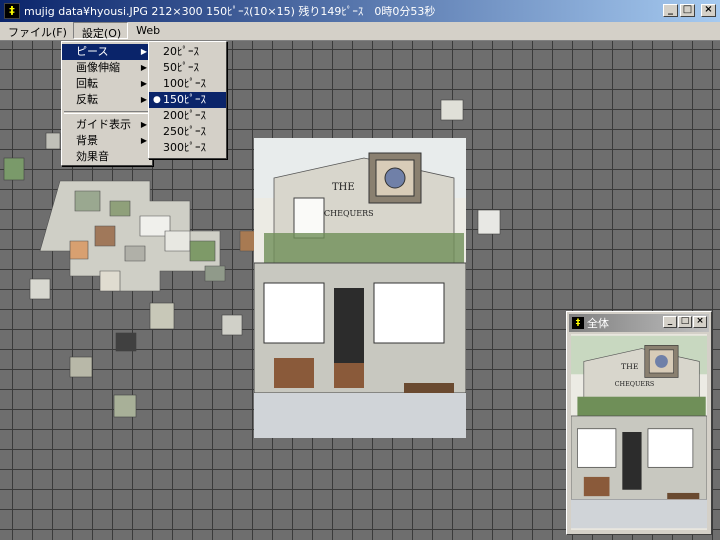 This screenshot has width=720, height=540. What do you see at coordinates (130, 236) in the screenshot?
I see `piece-cluster` at bounding box center [130, 236].